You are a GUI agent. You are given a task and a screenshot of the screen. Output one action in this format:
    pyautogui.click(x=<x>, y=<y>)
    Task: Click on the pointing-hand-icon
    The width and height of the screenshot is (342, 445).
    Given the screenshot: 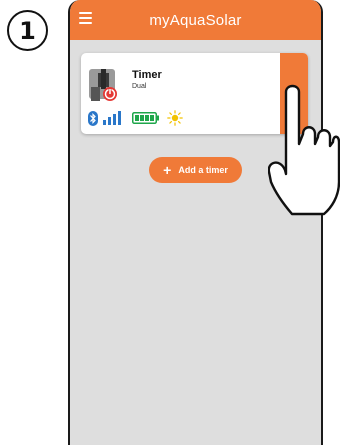 What is the action you would take?
    pyautogui.click(x=304, y=150)
    